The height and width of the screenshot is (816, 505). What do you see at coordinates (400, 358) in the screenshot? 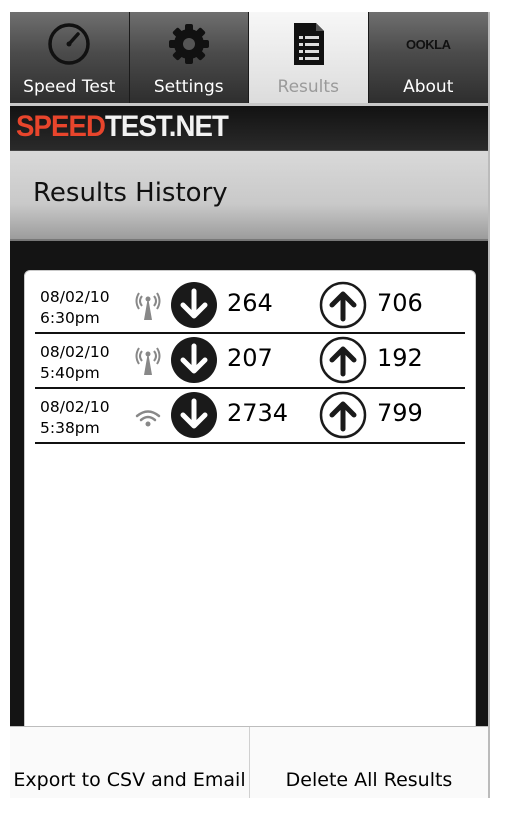
I see `upload-speed: 192` at bounding box center [400, 358].